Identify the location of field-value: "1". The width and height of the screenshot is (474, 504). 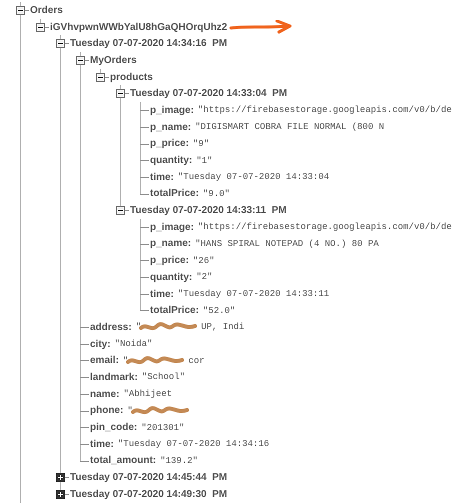
(204, 161).